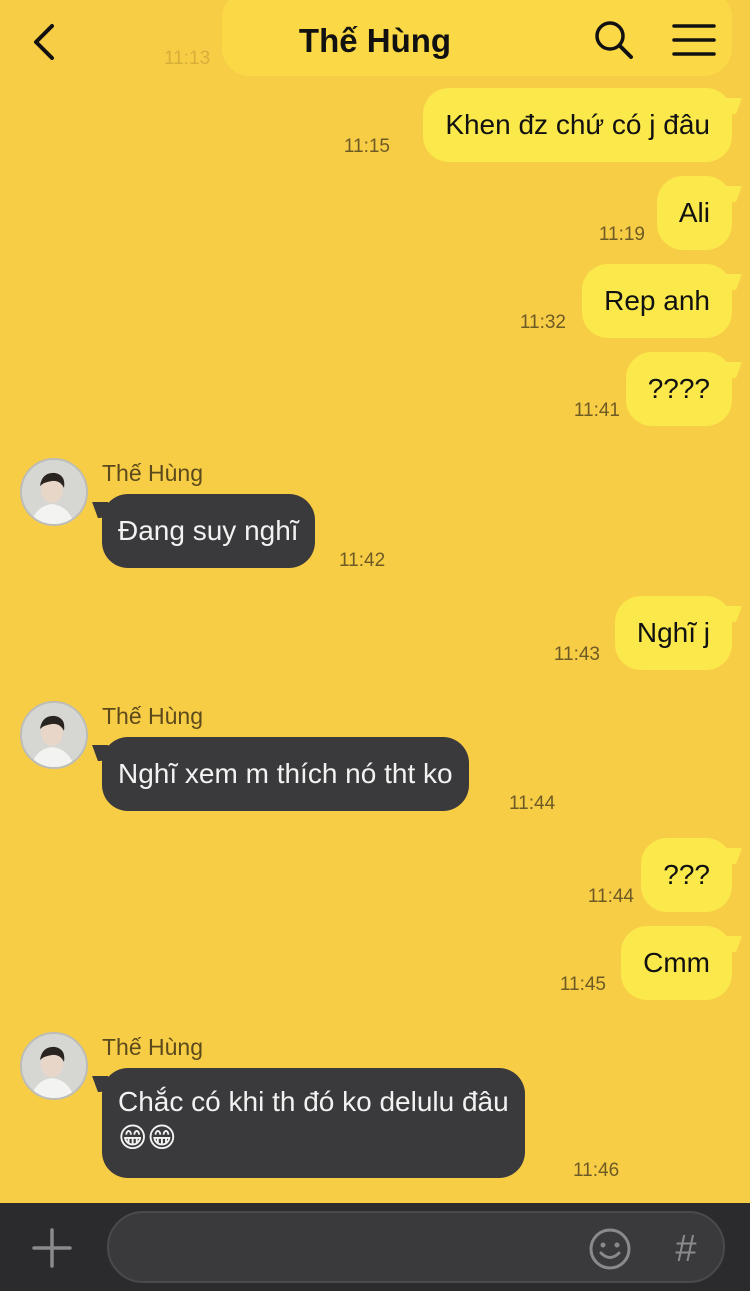  Describe the element at coordinates (596, 410) in the screenshot. I see `message-time: 11:41` at that location.